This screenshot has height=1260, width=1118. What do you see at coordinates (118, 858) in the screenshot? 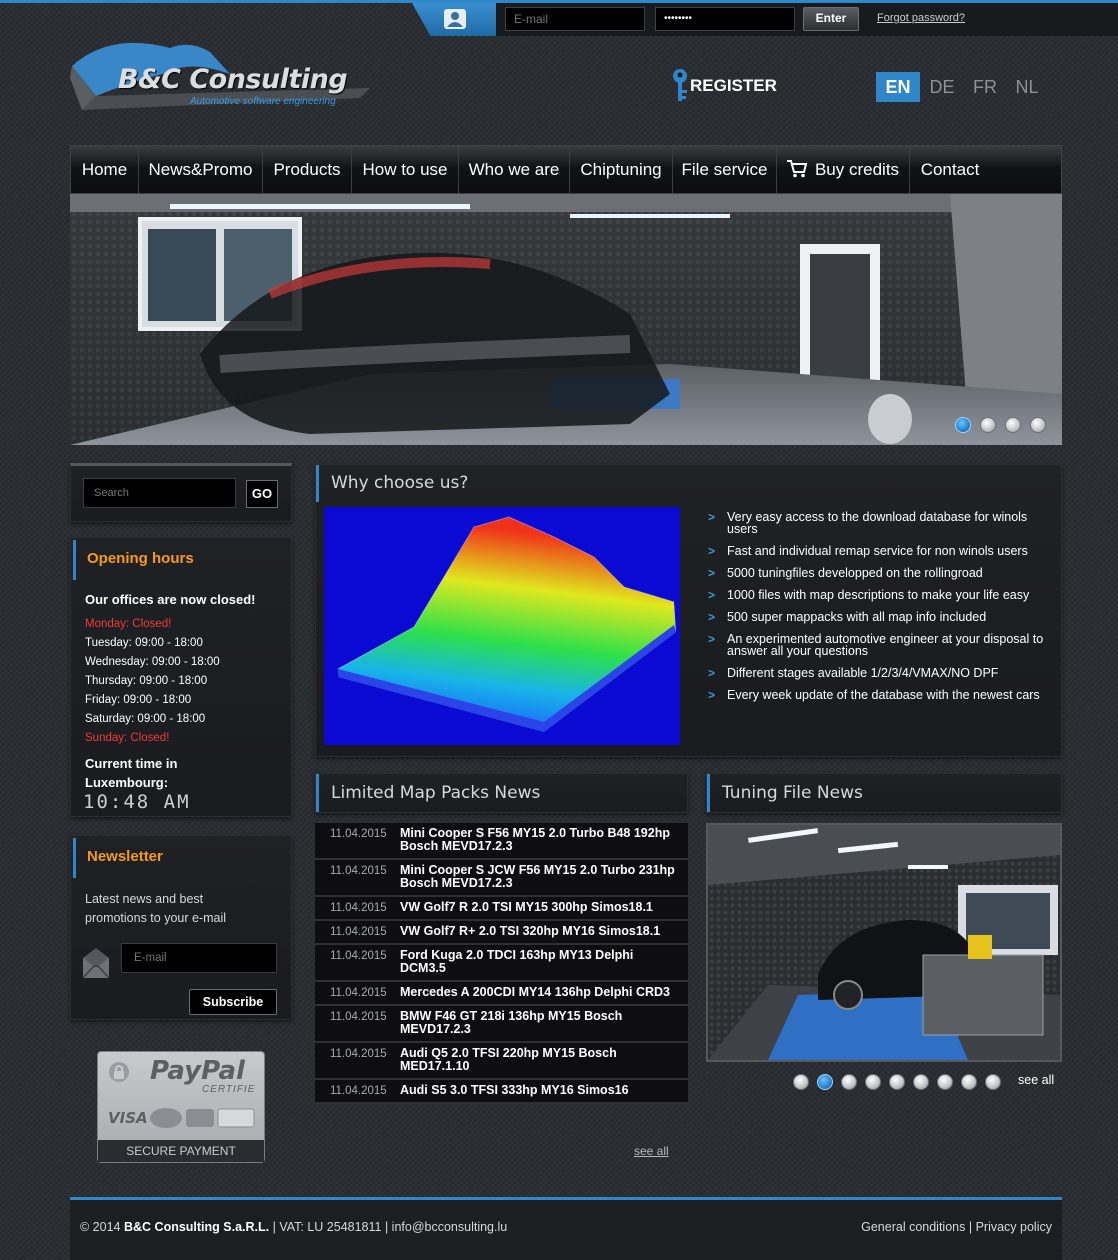
I see `newsletter-title: Newsletter` at bounding box center [118, 858].